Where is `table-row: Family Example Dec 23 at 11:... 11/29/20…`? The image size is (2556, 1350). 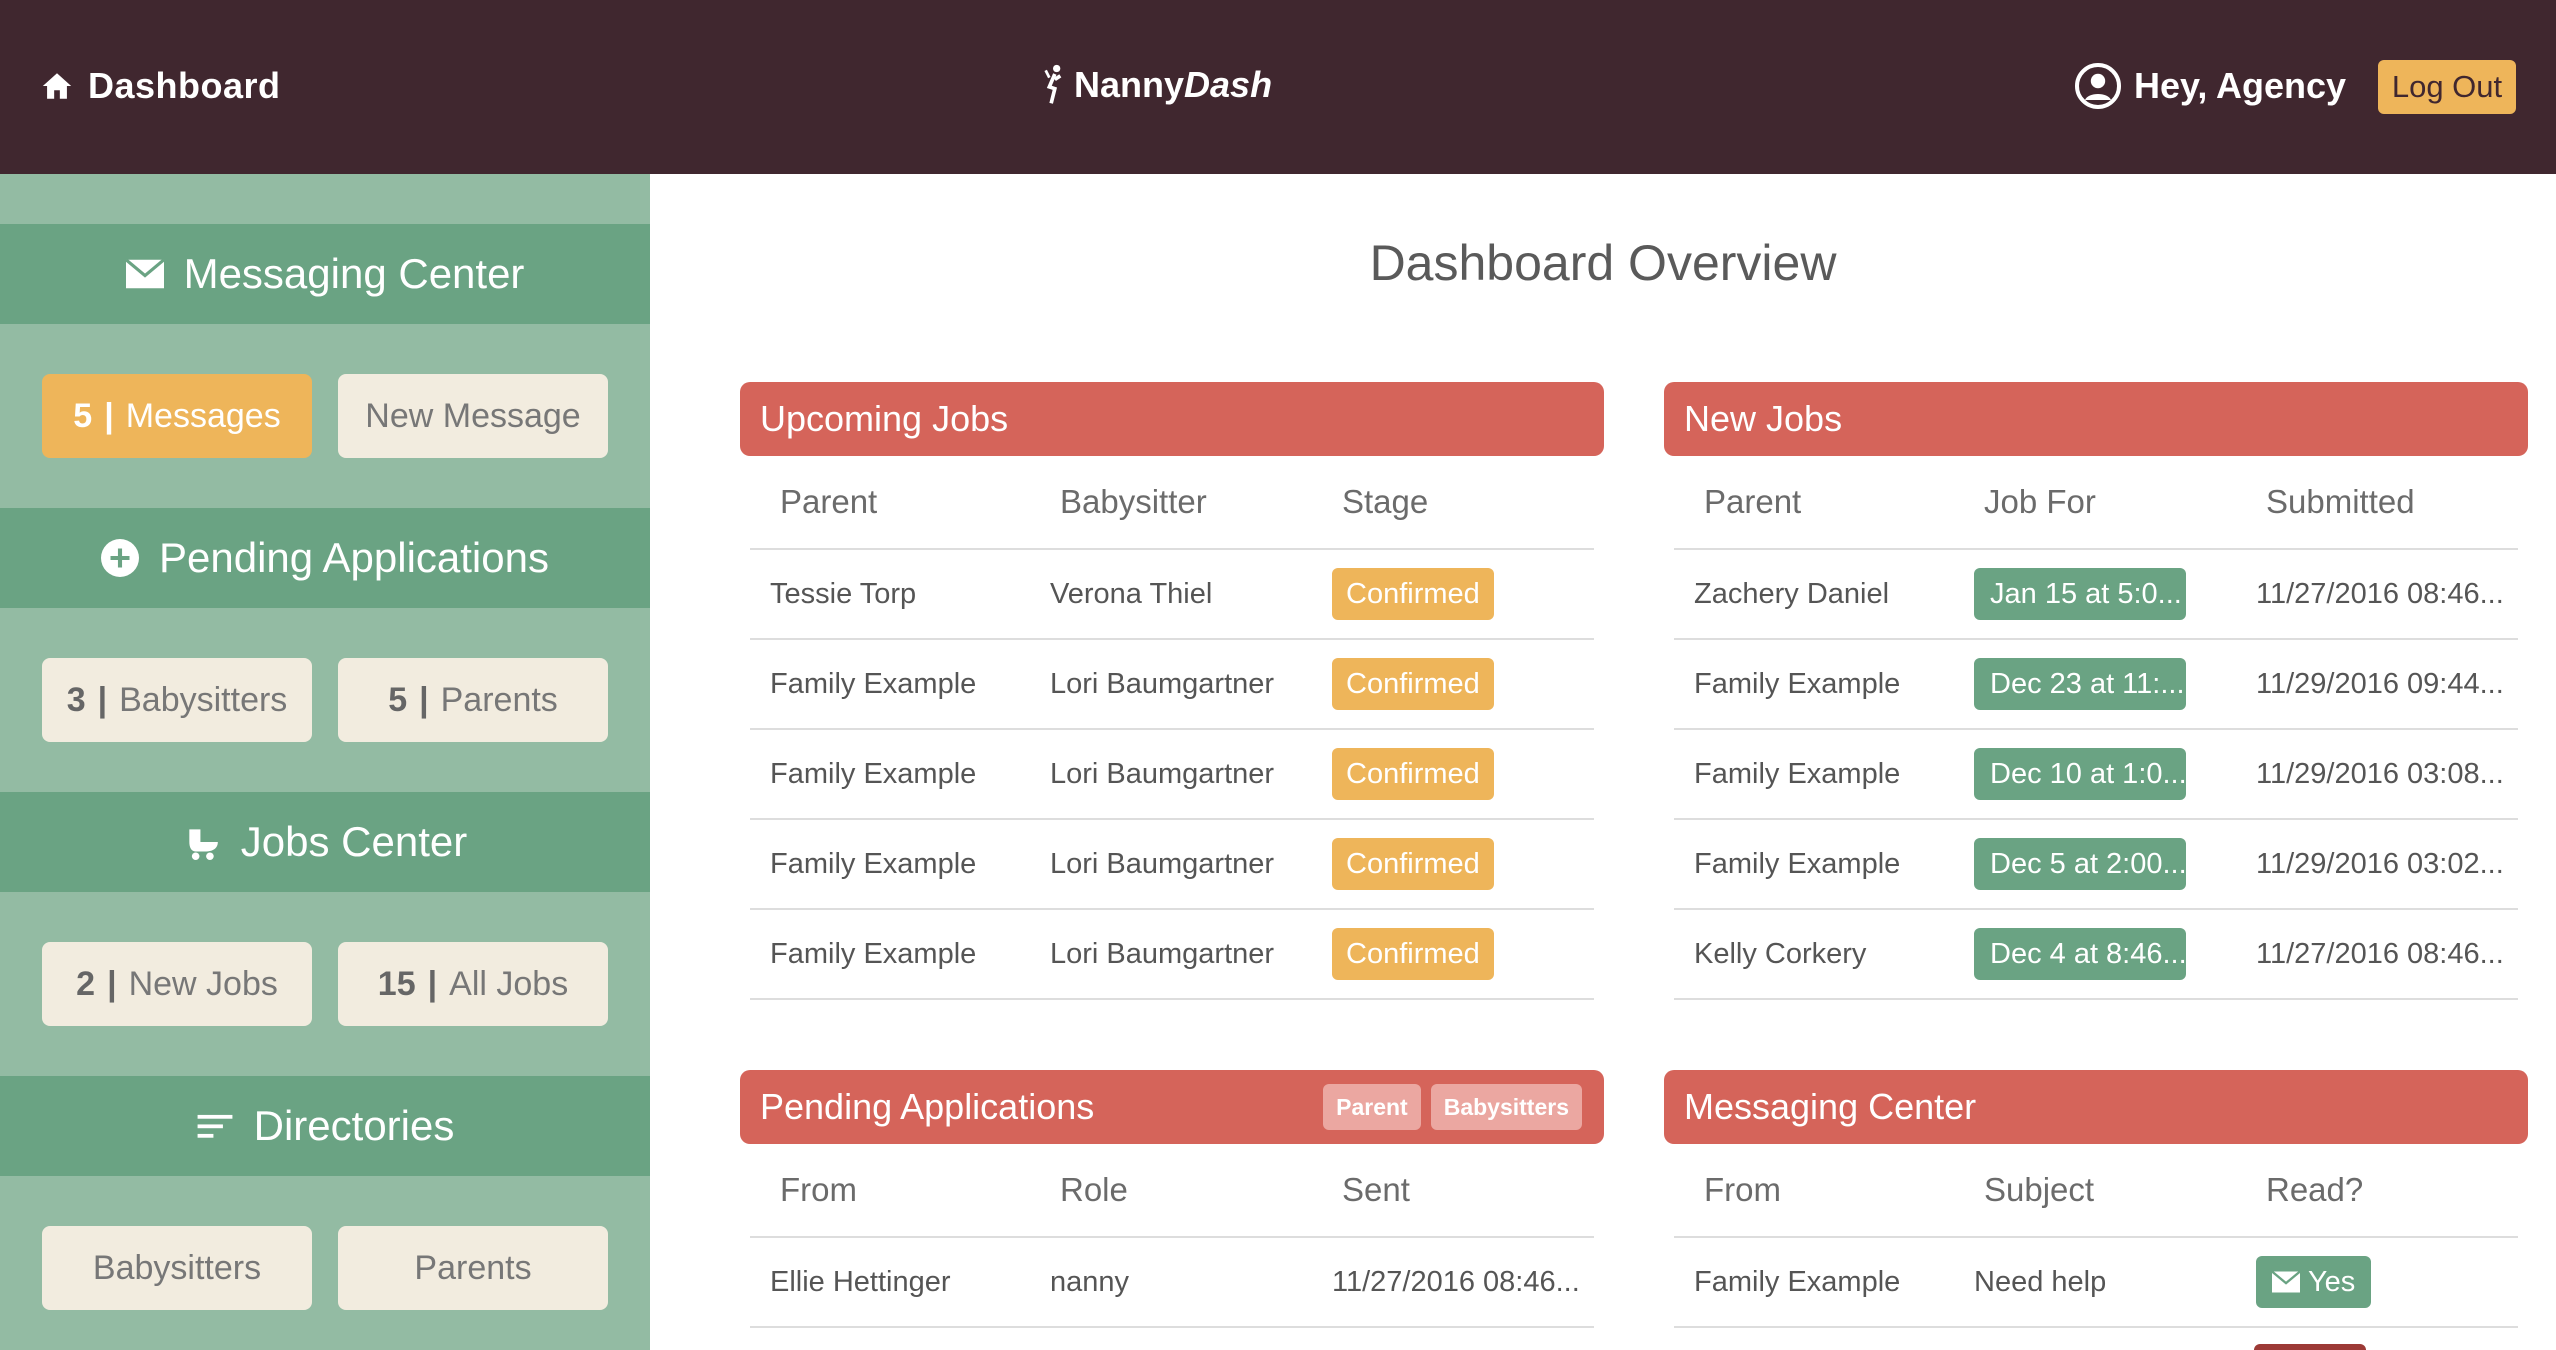 table-row: Family Example Dec 23 at 11:... 11/29/20… is located at coordinates (2096, 685).